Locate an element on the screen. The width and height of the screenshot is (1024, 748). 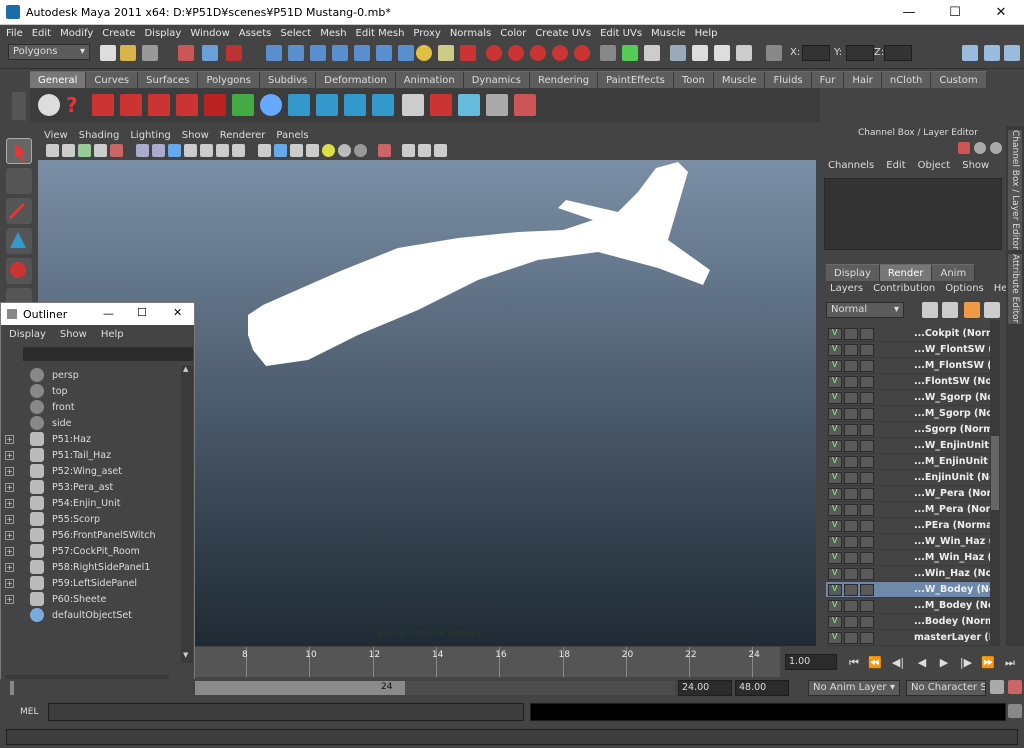
new-scene-icon is located at coordinates (108, 53).